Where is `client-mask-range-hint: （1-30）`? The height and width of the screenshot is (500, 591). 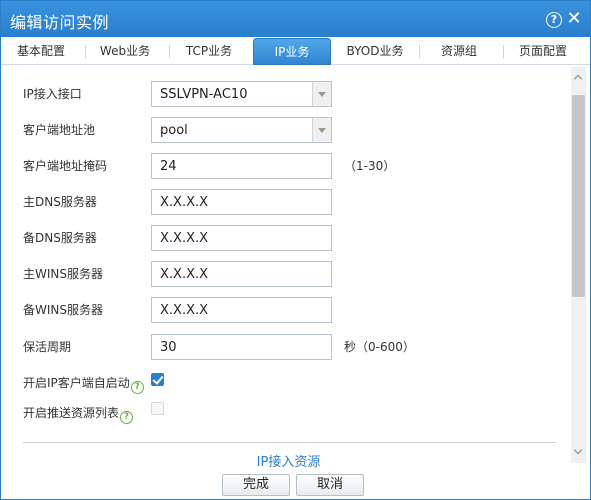 client-mask-range-hint: （1-30） is located at coordinates (370, 166).